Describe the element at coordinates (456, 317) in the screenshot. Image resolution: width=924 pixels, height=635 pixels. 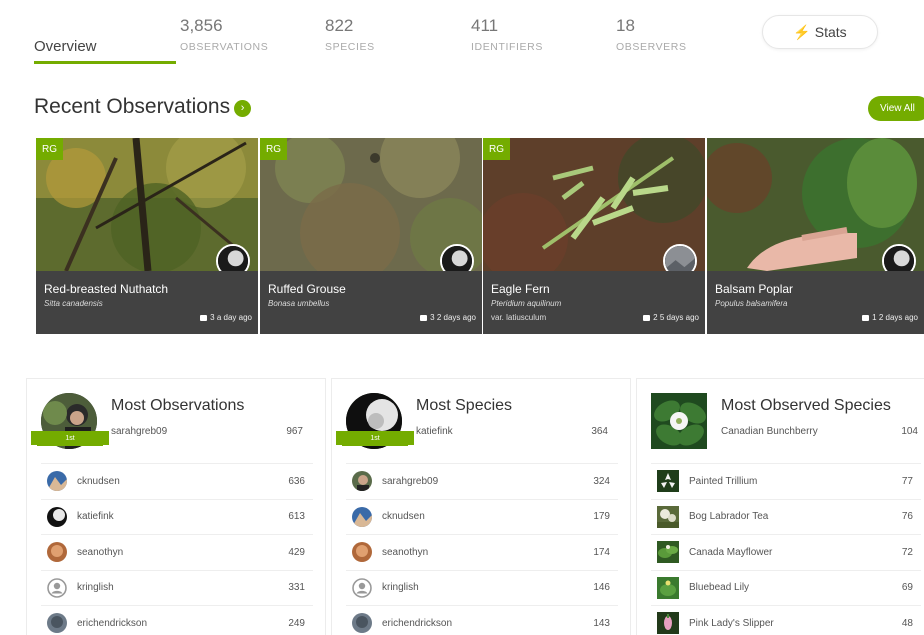
I see `observation-age: 2 days ago` at that location.